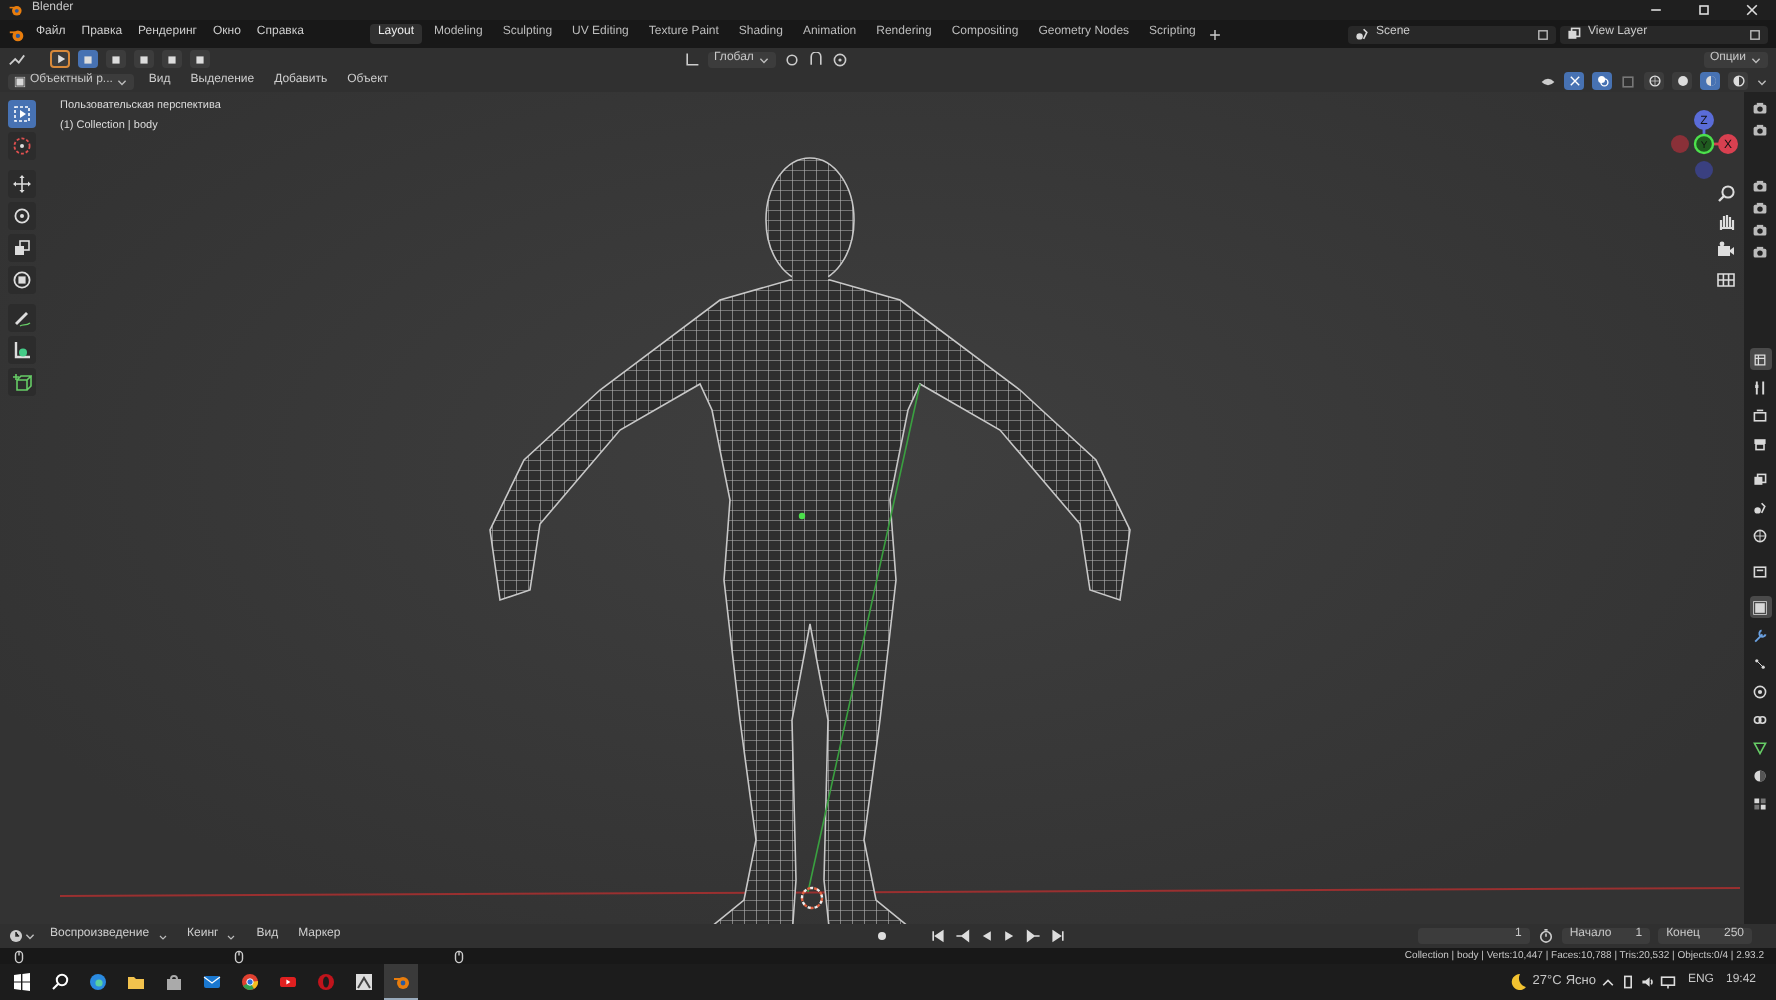 This screenshot has width=1776, height=1000. I want to click on overlay-toggle-button, so click(1602, 81).